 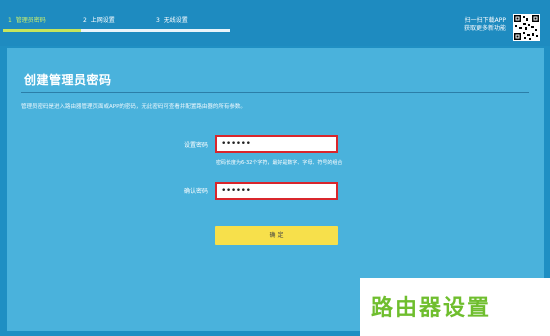 I want to click on step-label: 无线设置, so click(x=175, y=20).